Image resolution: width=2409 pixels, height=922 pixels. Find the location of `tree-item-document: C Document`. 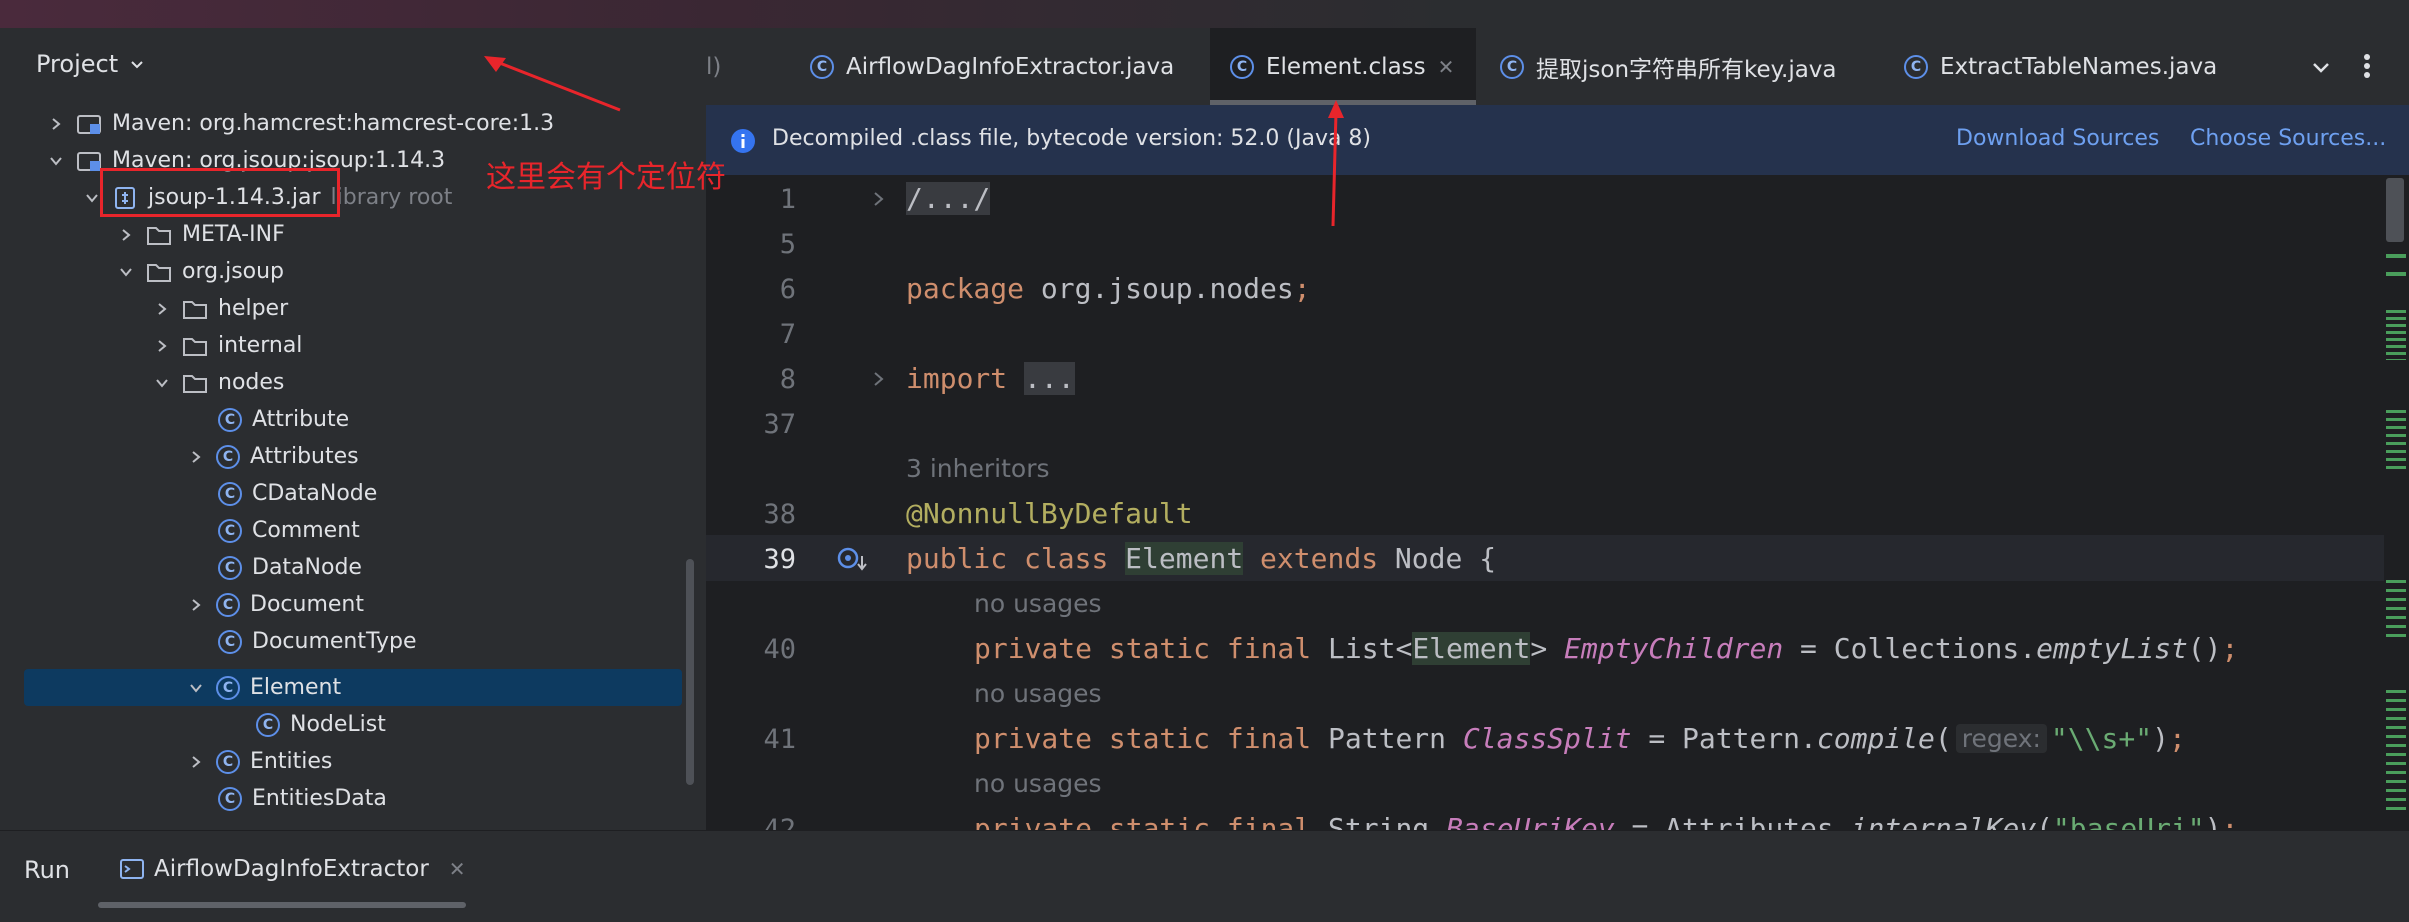

tree-item-document: C Document is located at coordinates (353, 604).